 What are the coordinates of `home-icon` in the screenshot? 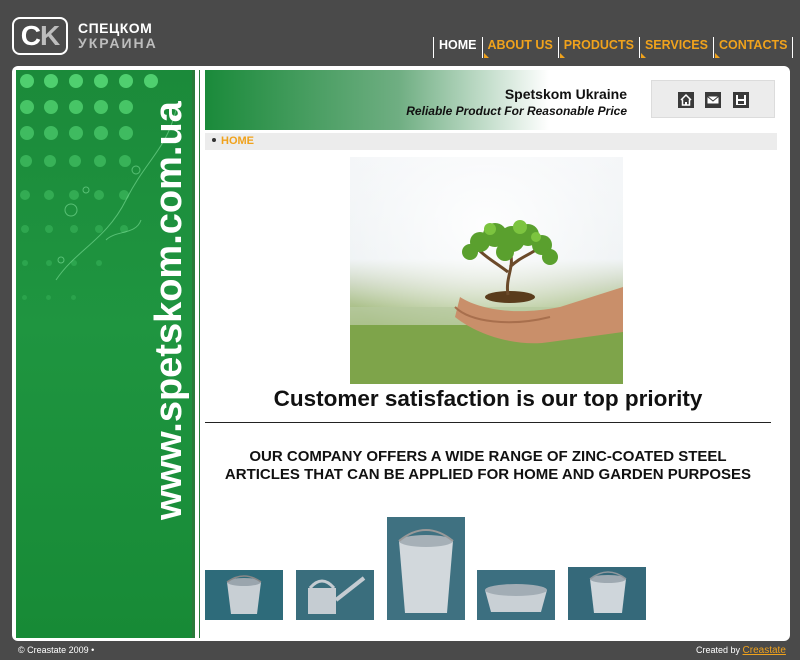 It's located at (686, 100).